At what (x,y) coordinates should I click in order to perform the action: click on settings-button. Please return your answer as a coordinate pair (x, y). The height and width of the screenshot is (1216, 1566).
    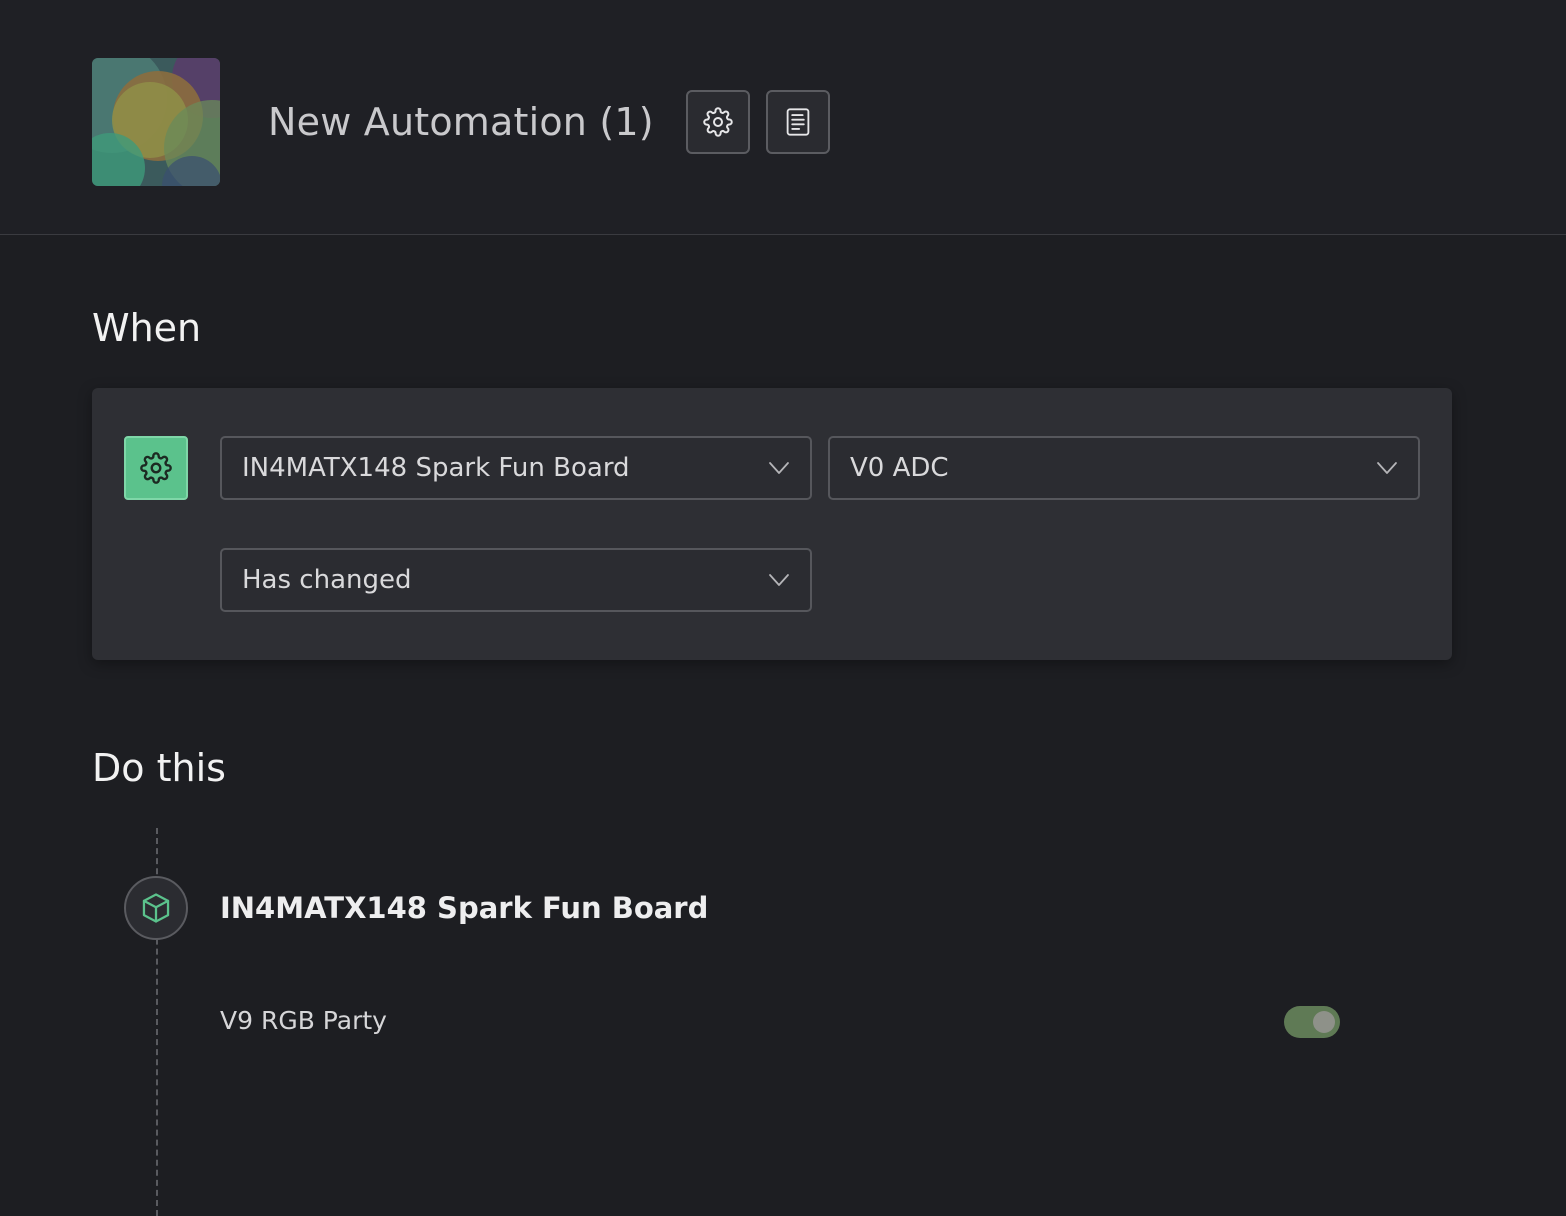
    Looking at the image, I should click on (718, 122).